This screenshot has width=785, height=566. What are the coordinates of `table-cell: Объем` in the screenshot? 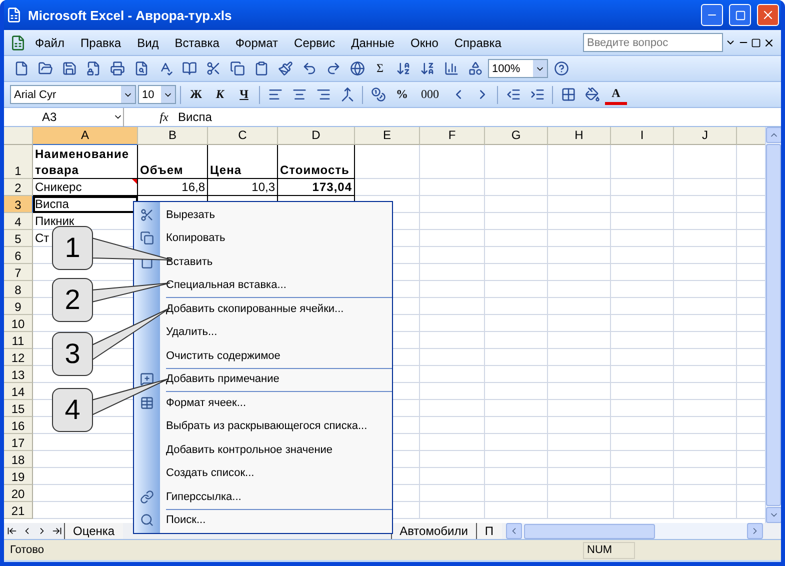 It's located at (173, 162).